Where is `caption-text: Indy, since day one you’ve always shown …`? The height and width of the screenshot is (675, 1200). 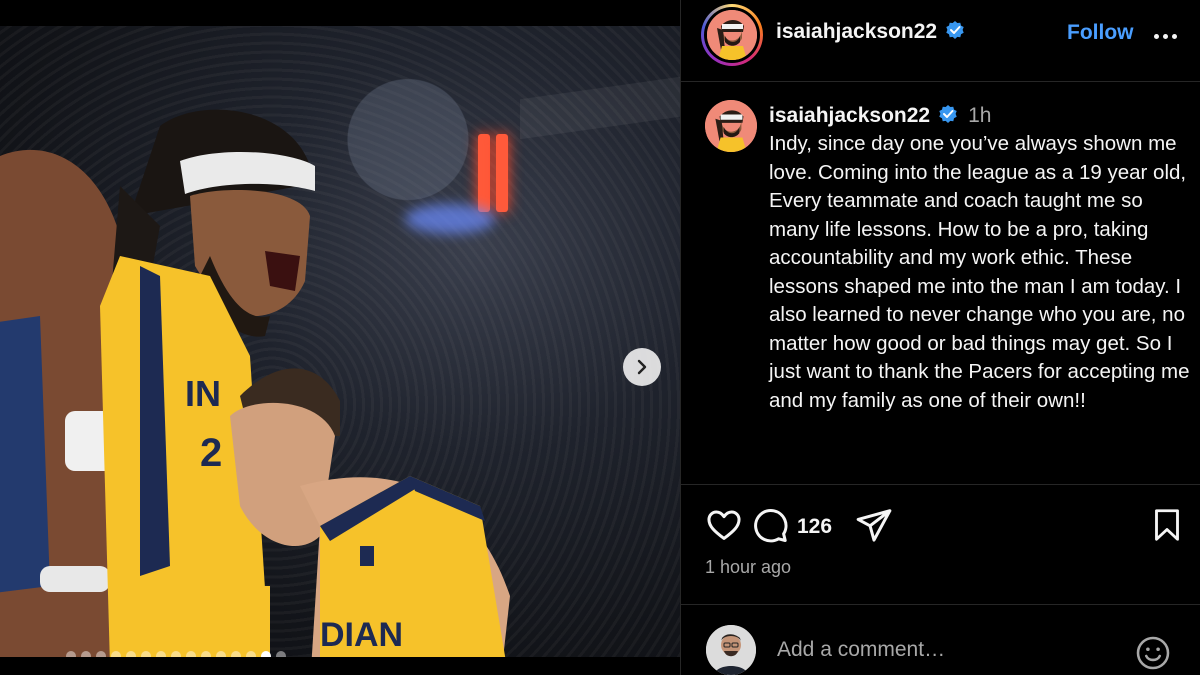 caption-text: Indy, since day one you’ve always shown … is located at coordinates (979, 272).